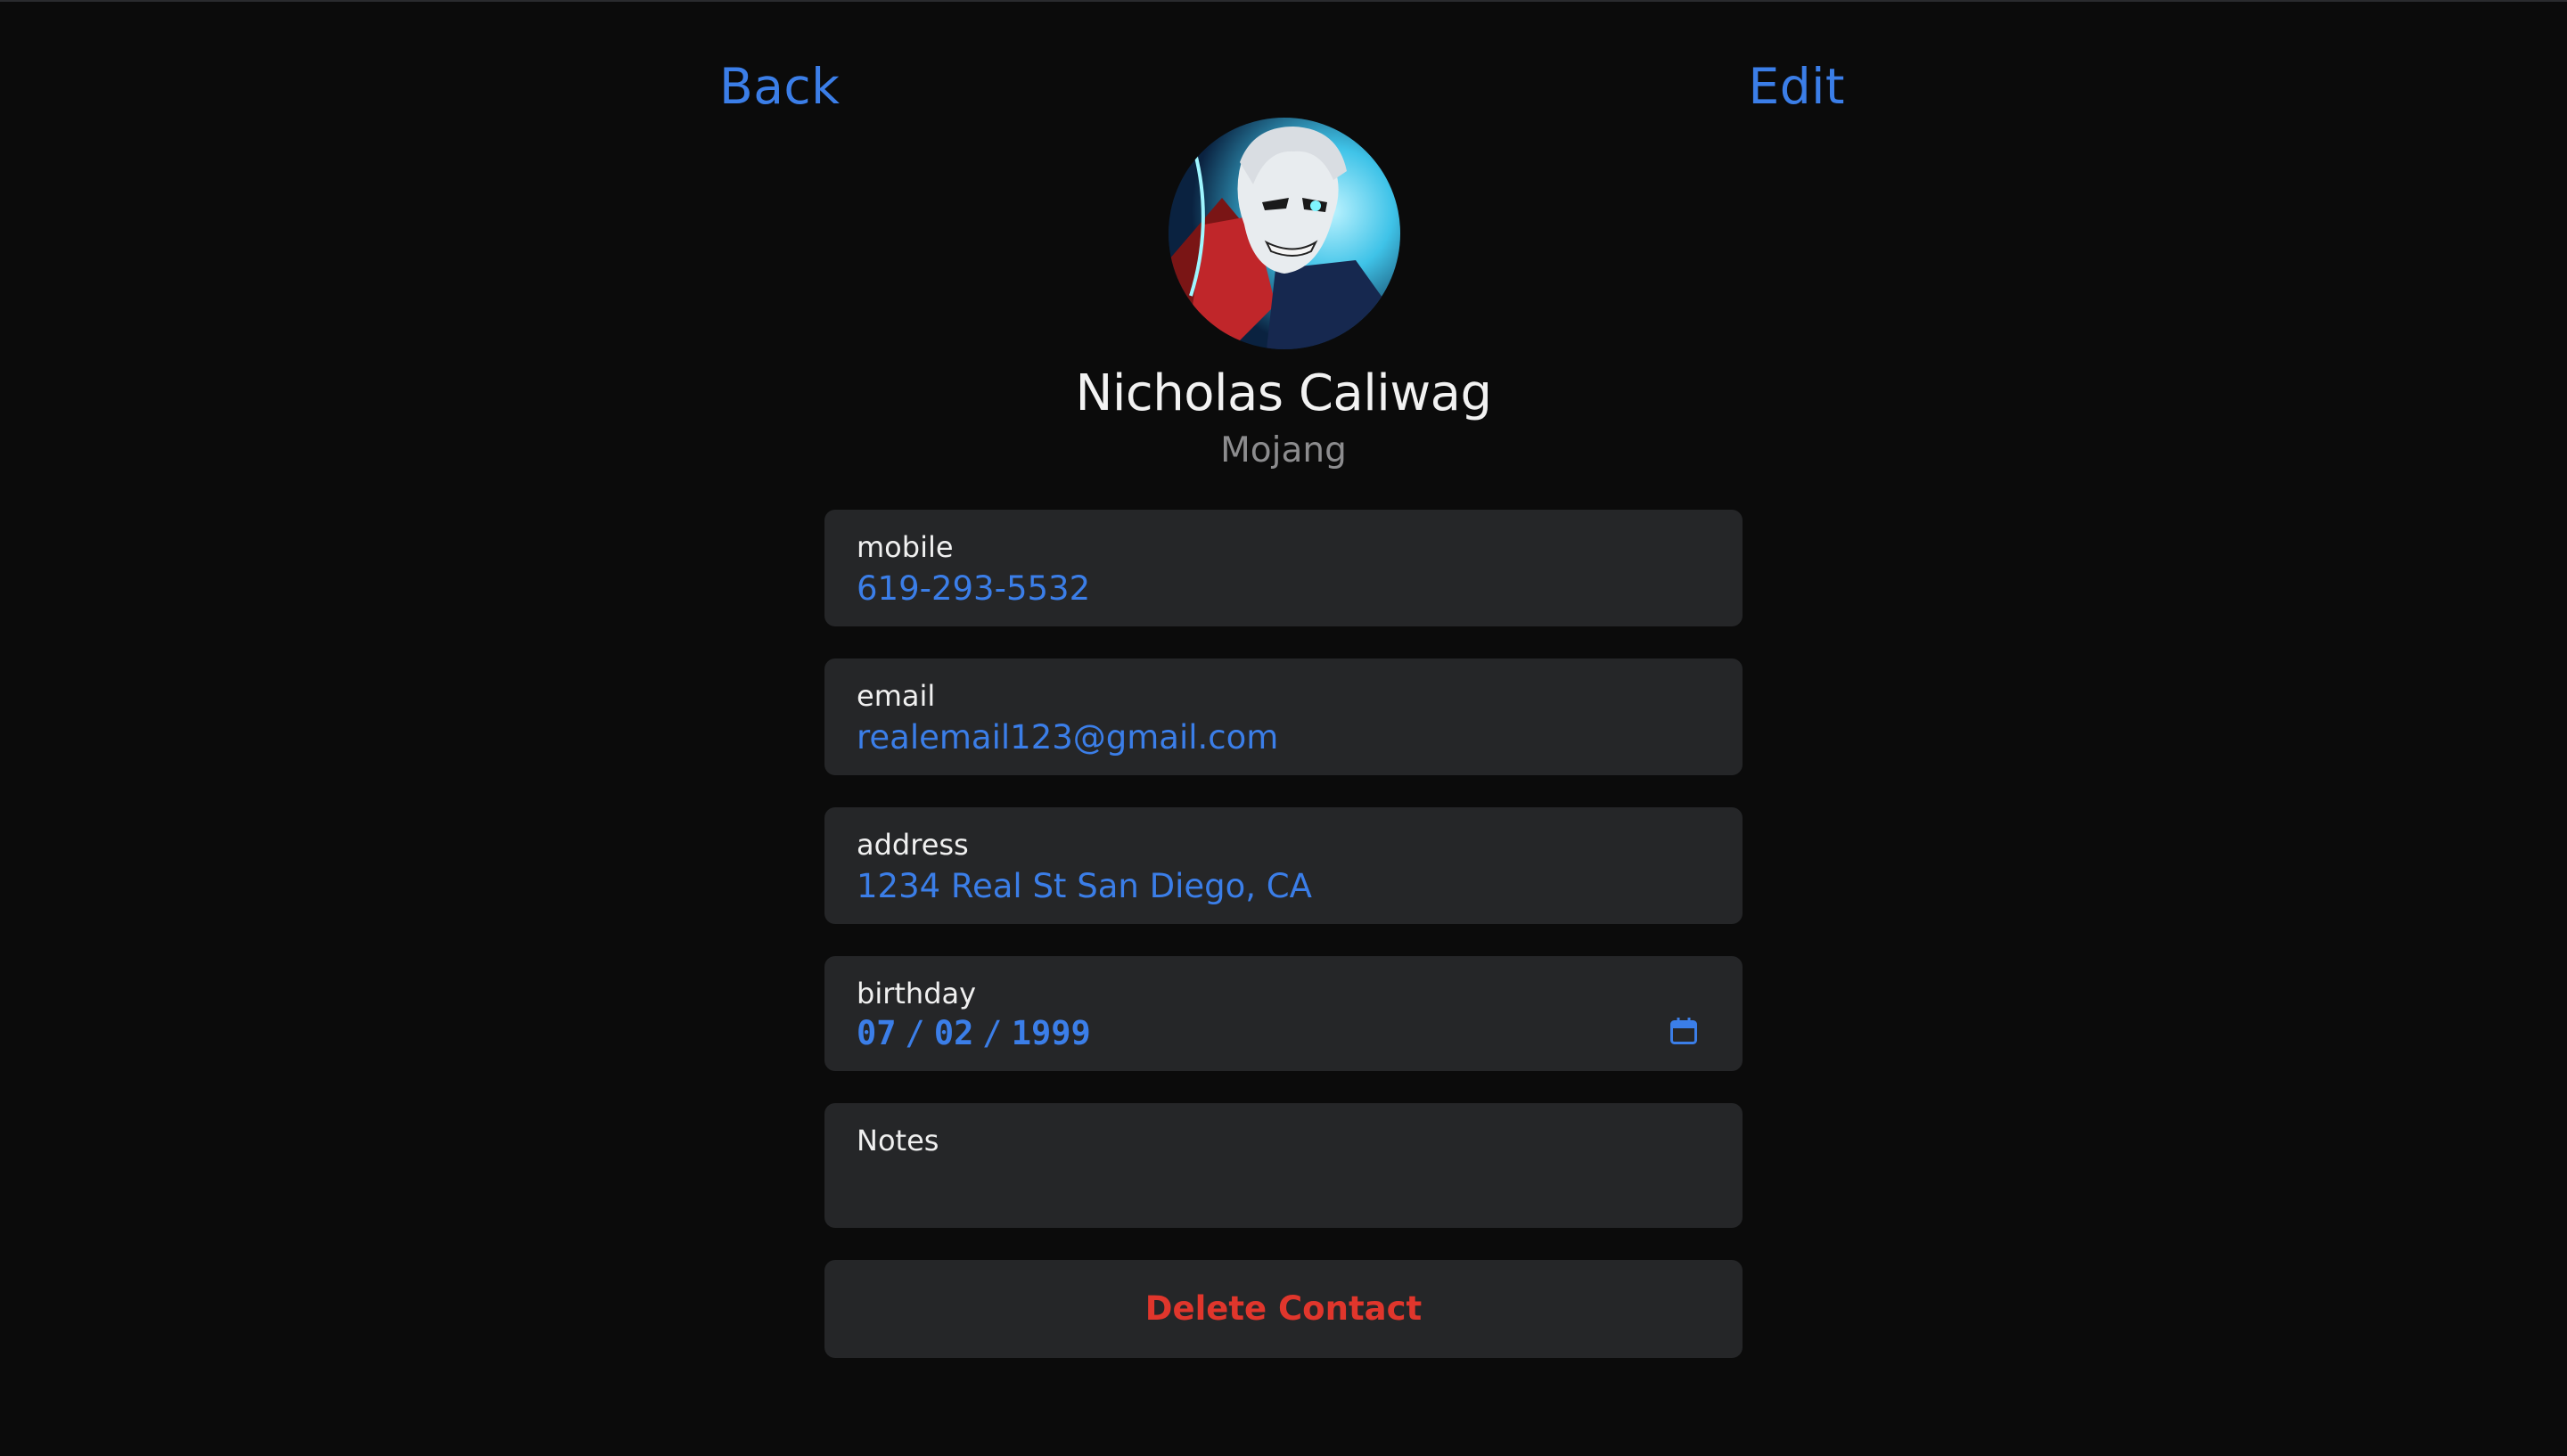  I want to click on address-field: address 1234 Real St San Diego, CA, so click(1283, 866).